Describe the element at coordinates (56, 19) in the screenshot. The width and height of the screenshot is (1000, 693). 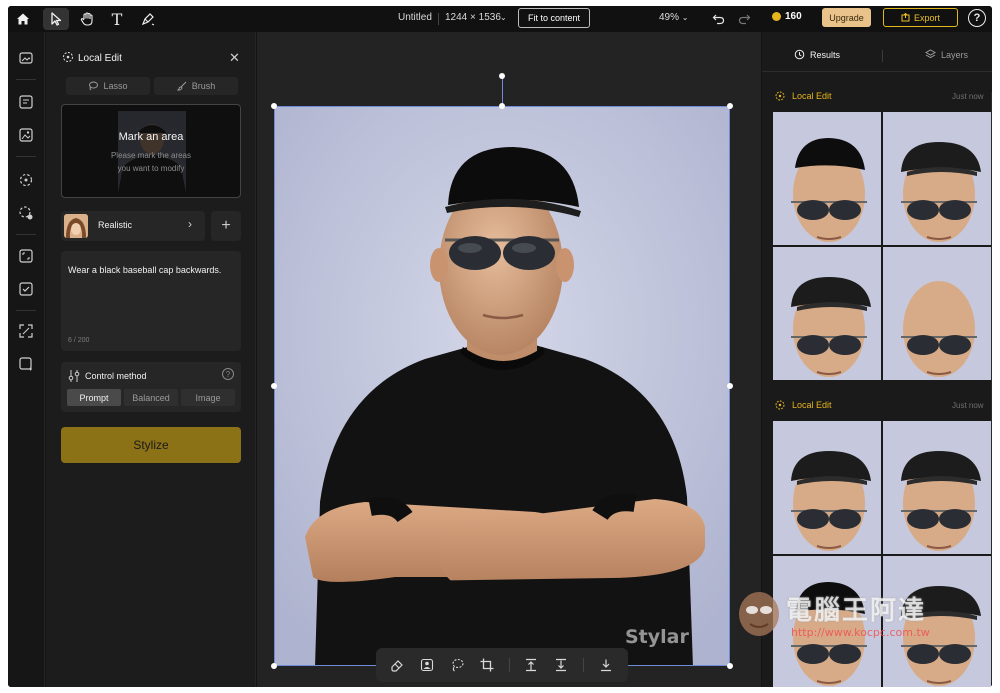
I see `select-tool-icon` at that location.